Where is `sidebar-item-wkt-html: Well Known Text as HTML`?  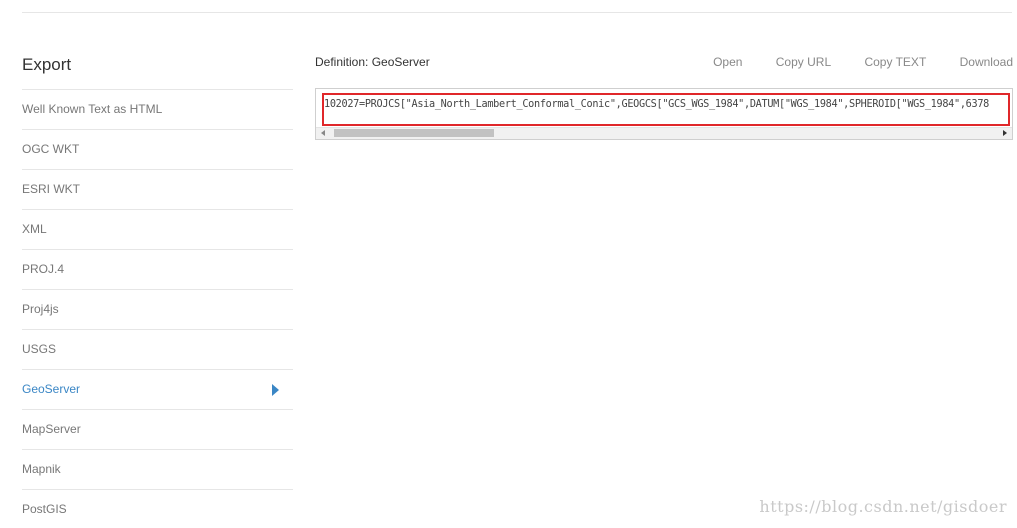 sidebar-item-wkt-html: Well Known Text as HTML is located at coordinates (157, 110).